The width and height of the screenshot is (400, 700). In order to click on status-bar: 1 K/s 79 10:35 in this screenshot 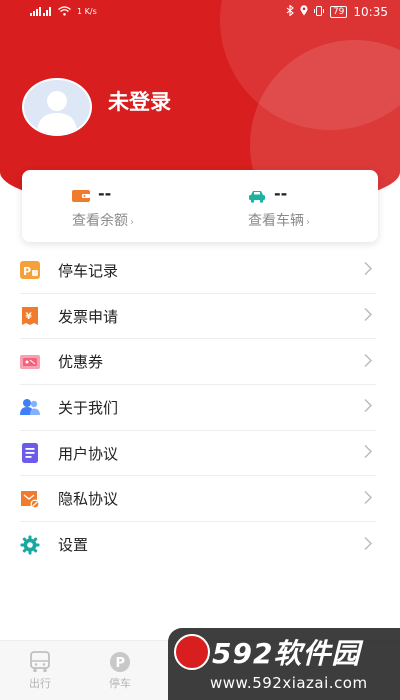, I will do `click(200, 12)`.